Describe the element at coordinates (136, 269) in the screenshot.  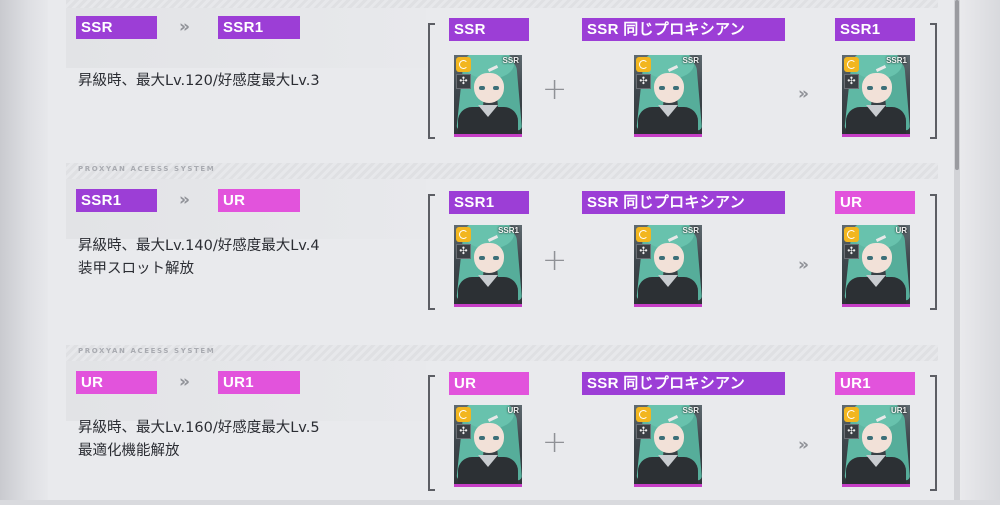
I see `description-line: 装甲スロット解放` at that location.